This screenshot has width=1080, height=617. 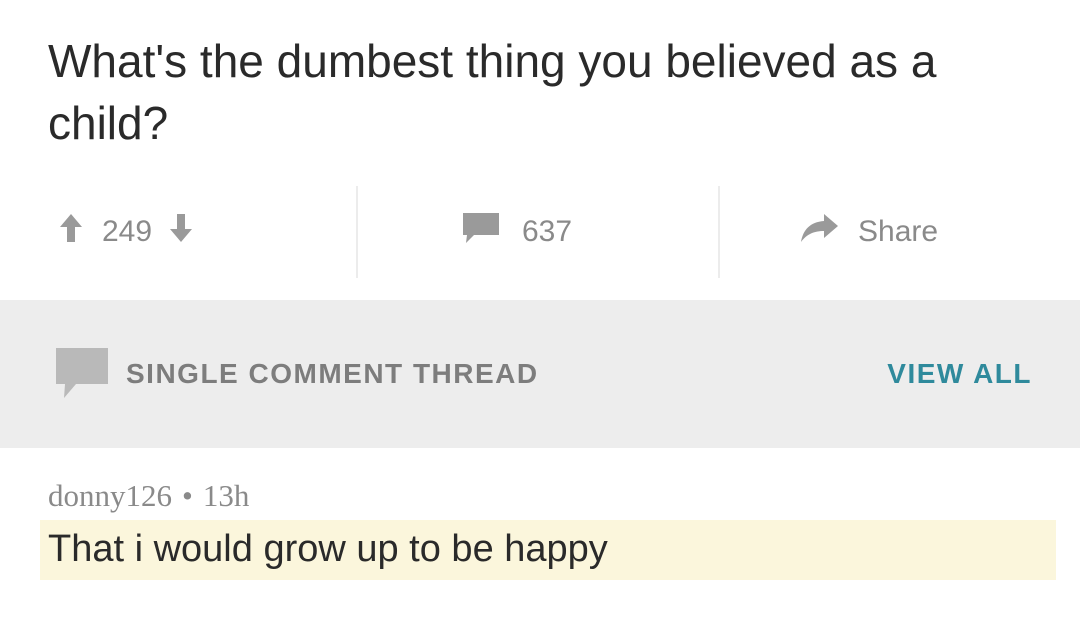 What do you see at coordinates (71, 232) in the screenshot?
I see `upvote-arrow-icon` at bounding box center [71, 232].